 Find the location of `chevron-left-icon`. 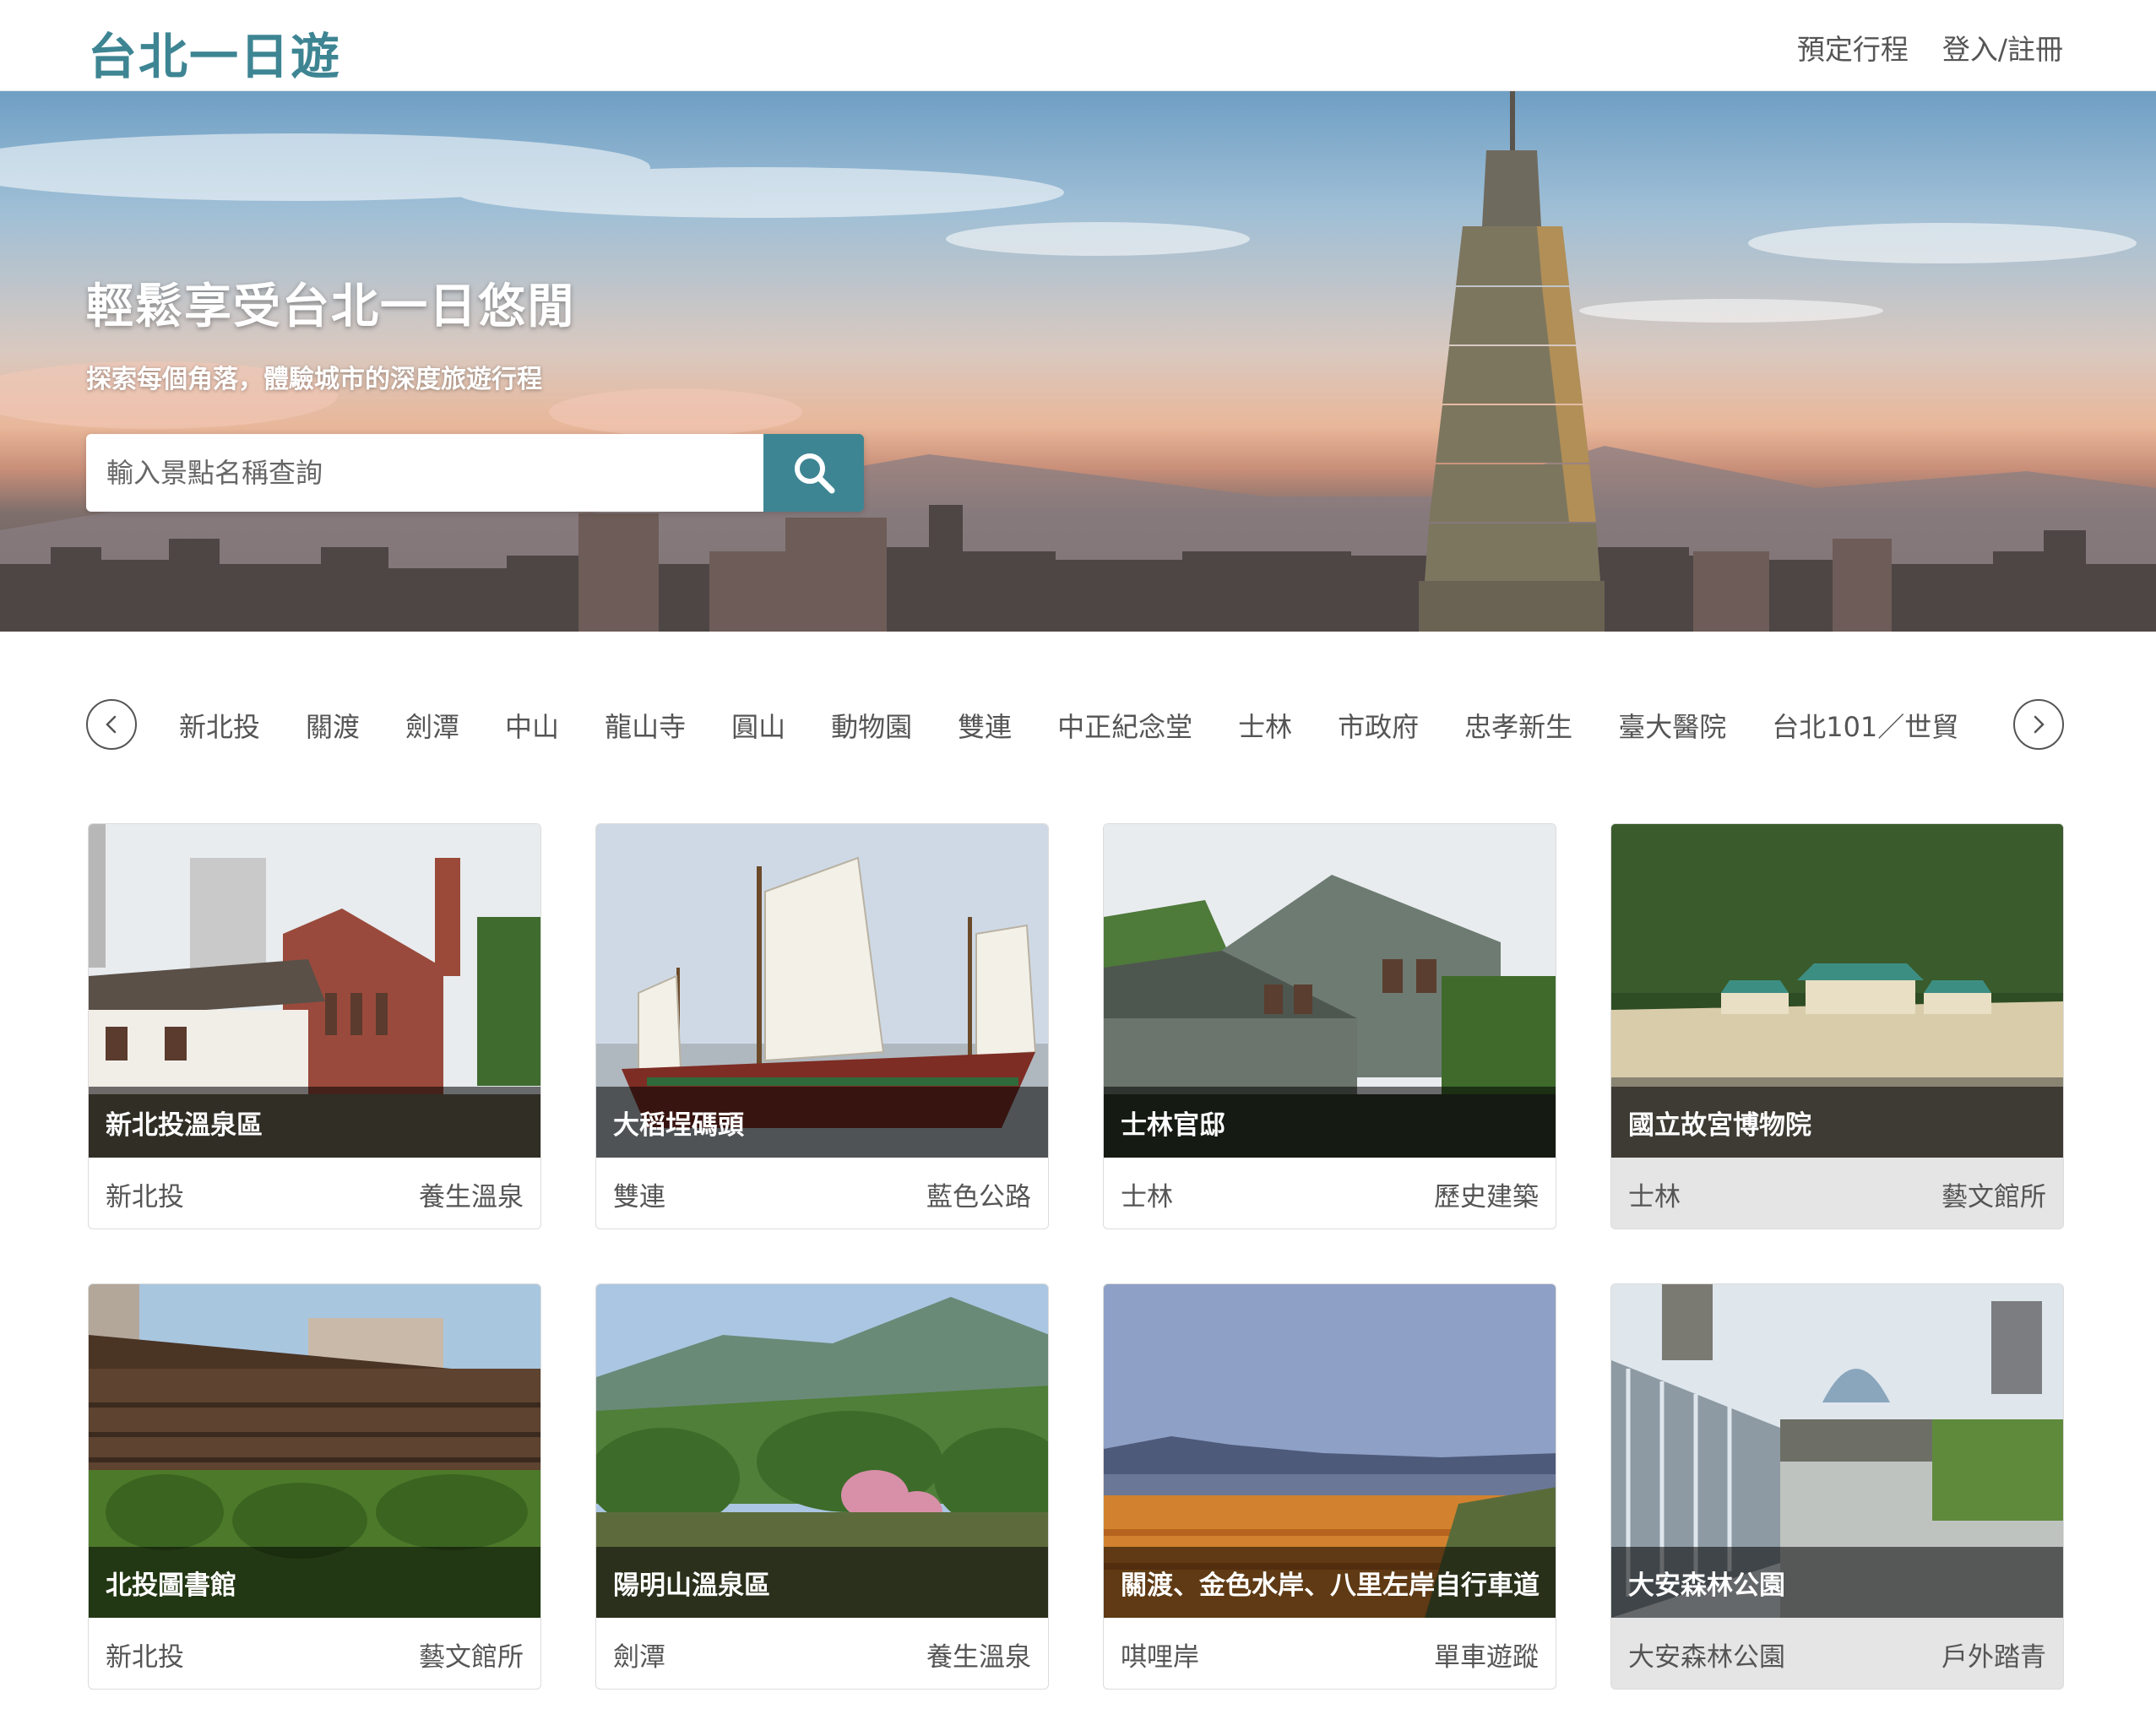

chevron-left-icon is located at coordinates (112, 724).